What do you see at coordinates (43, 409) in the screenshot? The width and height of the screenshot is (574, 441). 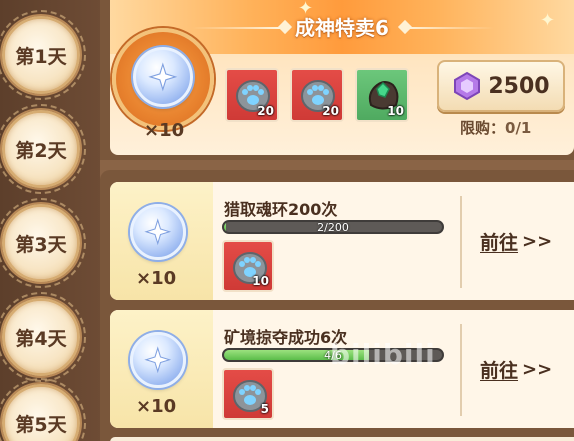 I see `day-tab-5: 第5天` at bounding box center [43, 409].